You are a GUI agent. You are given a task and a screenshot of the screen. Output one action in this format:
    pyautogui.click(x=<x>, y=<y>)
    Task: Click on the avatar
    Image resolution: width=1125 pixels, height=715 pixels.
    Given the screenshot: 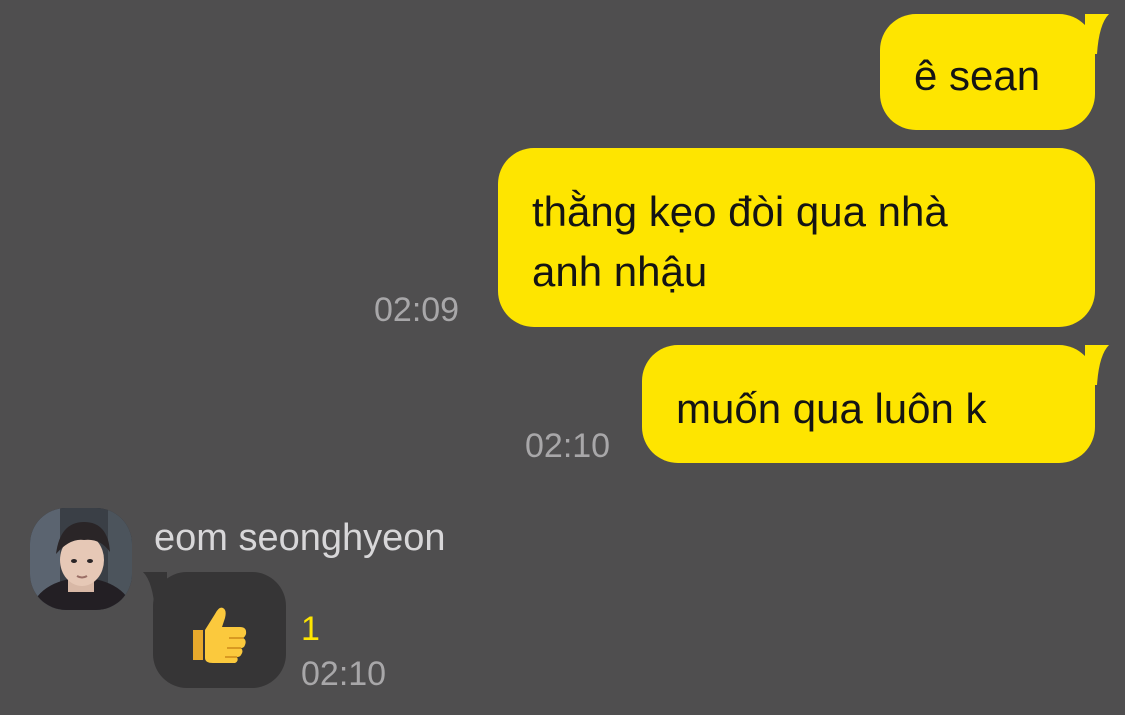 What is the action you would take?
    pyautogui.click(x=81, y=559)
    